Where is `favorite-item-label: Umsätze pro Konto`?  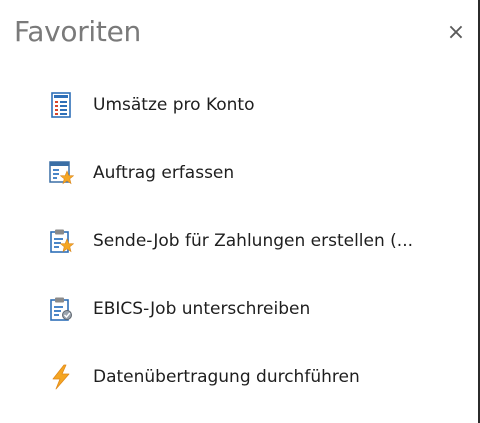
favorite-item-label: Umsätze pro Konto is located at coordinates (174, 105).